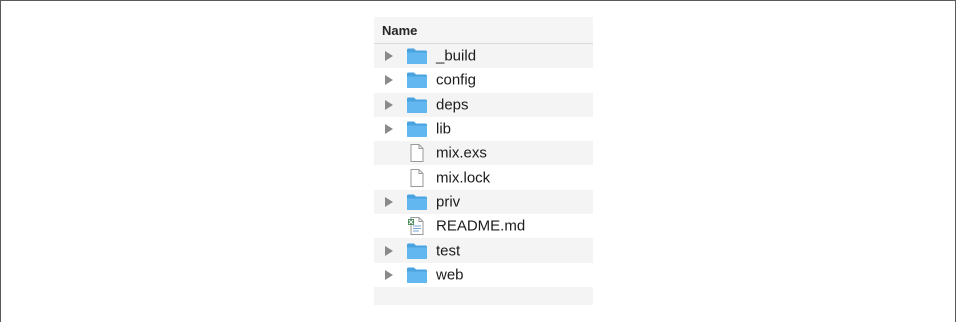 This screenshot has width=956, height=322. Describe the element at coordinates (463, 178) in the screenshot. I see `list-item-label: mix.lock` at that location.